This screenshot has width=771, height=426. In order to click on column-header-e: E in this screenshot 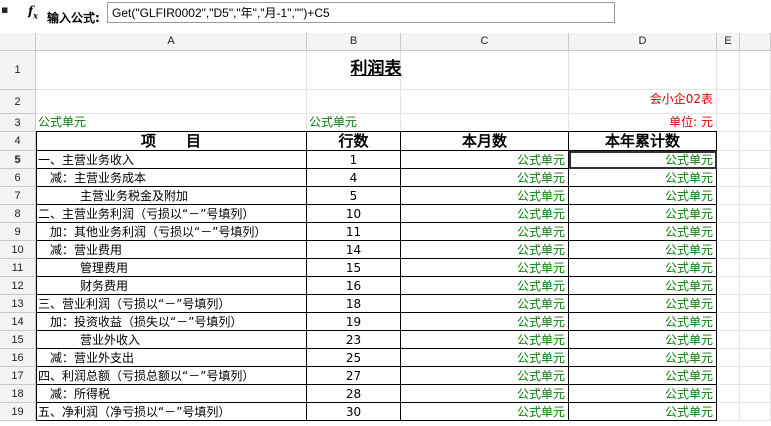, I will do `click(728, 42)`.